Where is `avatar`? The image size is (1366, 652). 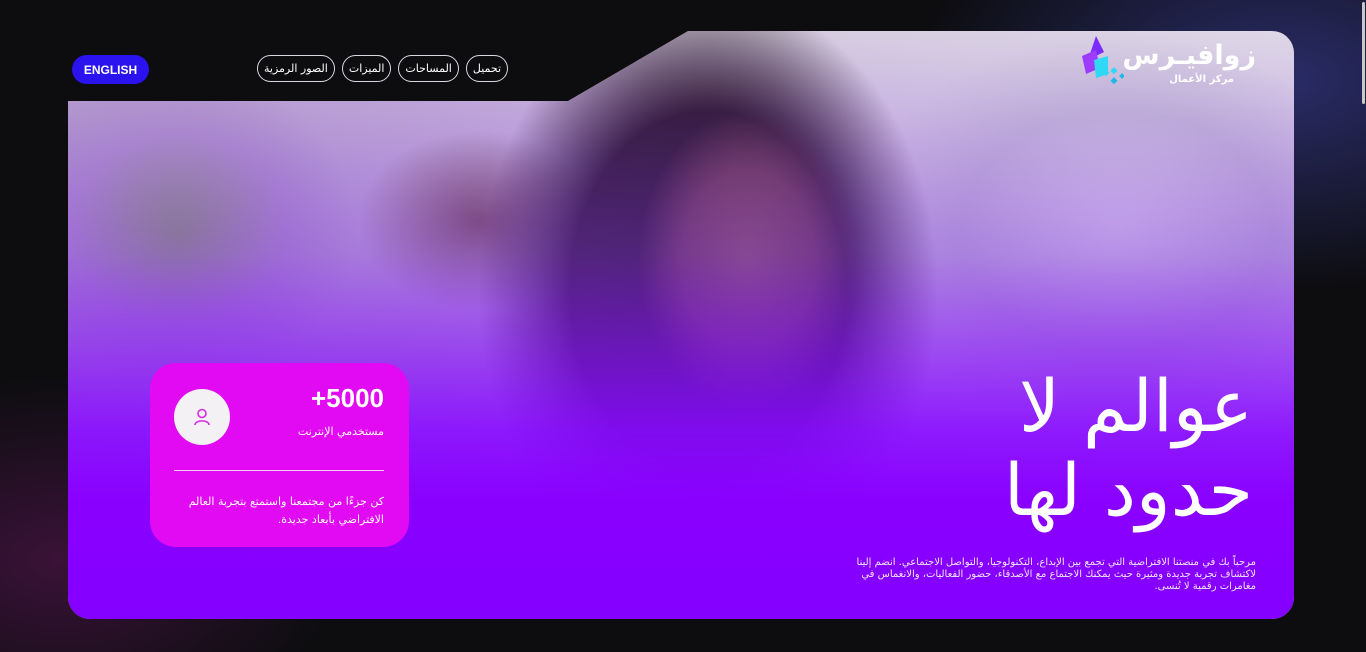 avatar is located at coordinates (202, 417).